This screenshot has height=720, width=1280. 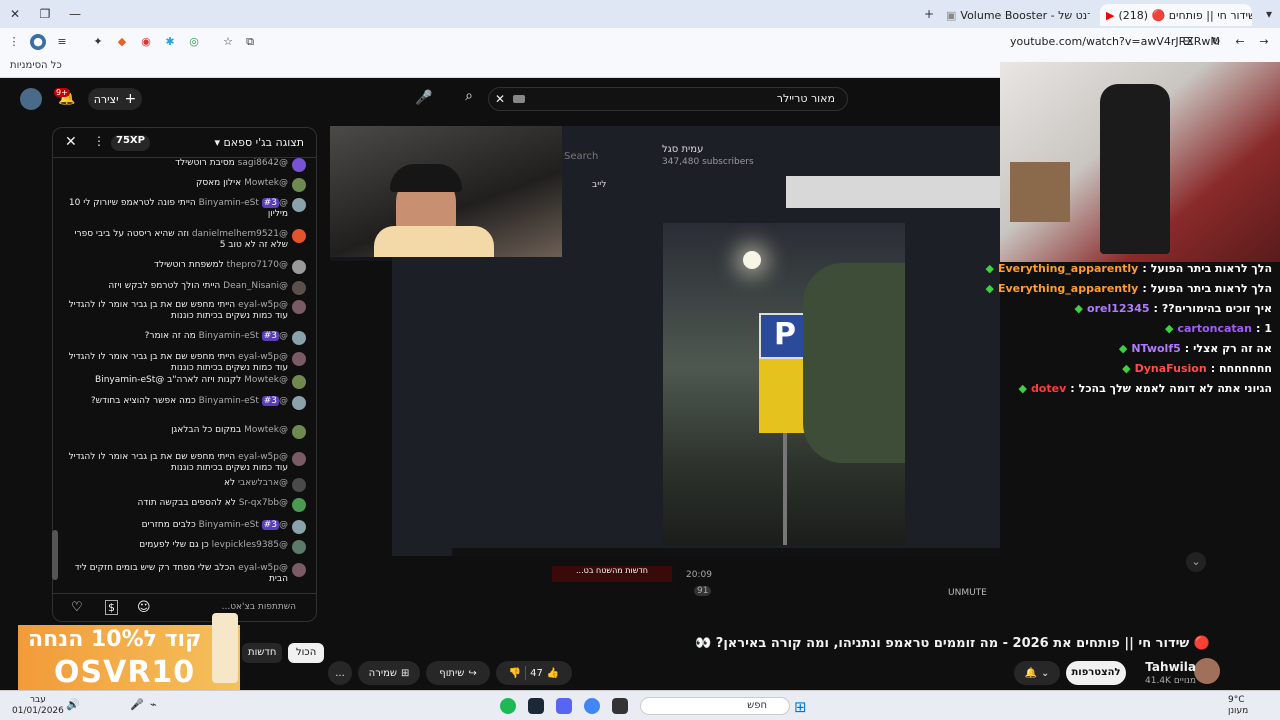 I want to click on chevron-down-icon: ⌄, so click(x=1196, y=562).